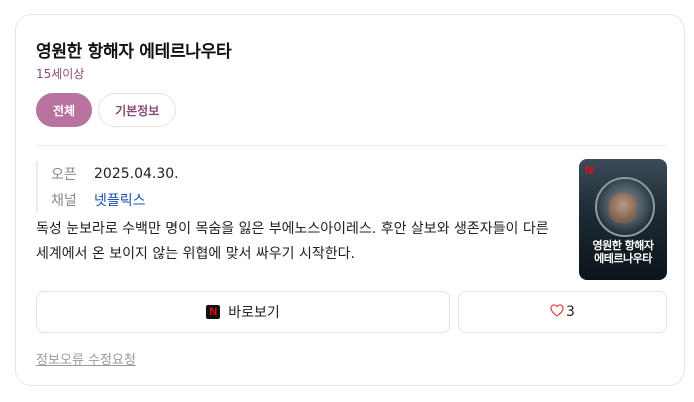 This screenshot has width=694, height=402. Describe the element at coordinates (589, 170) in the screenshot. I see `netflix-logo-icon: N` at that location.